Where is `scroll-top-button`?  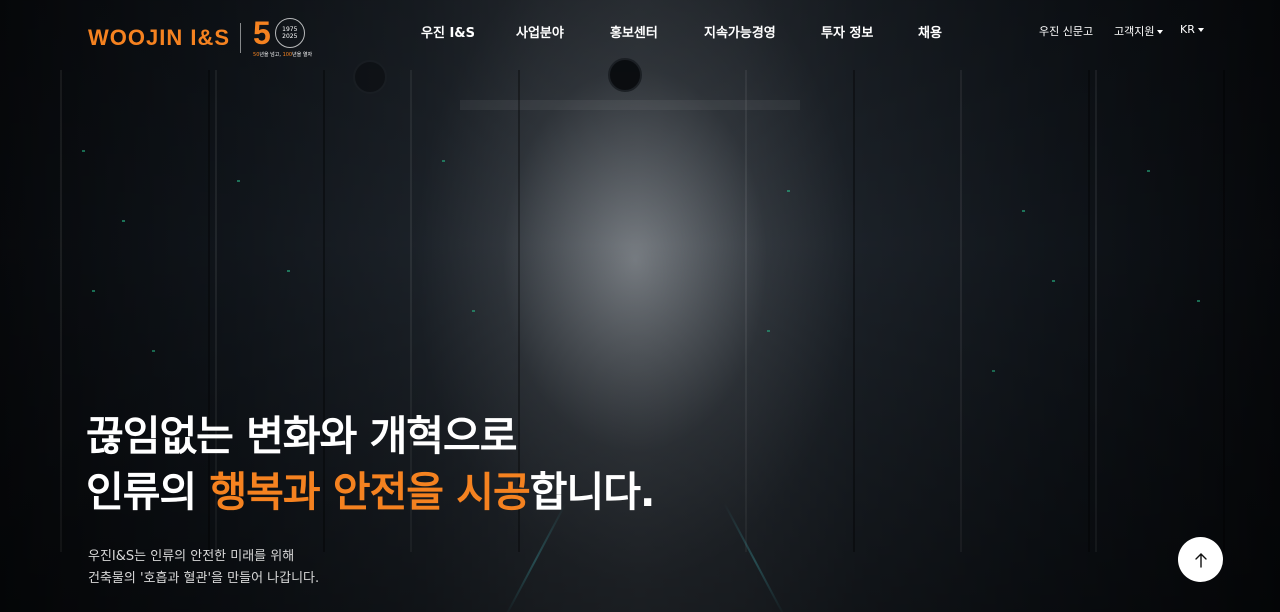
scroll-top-button is located at coordinates (1200, 559).